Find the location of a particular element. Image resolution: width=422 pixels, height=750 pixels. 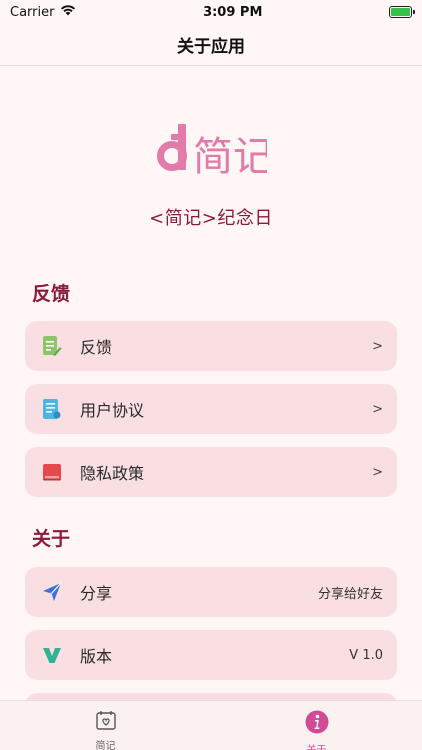

svg-text: 简记 is located at coordinates (230, 157).